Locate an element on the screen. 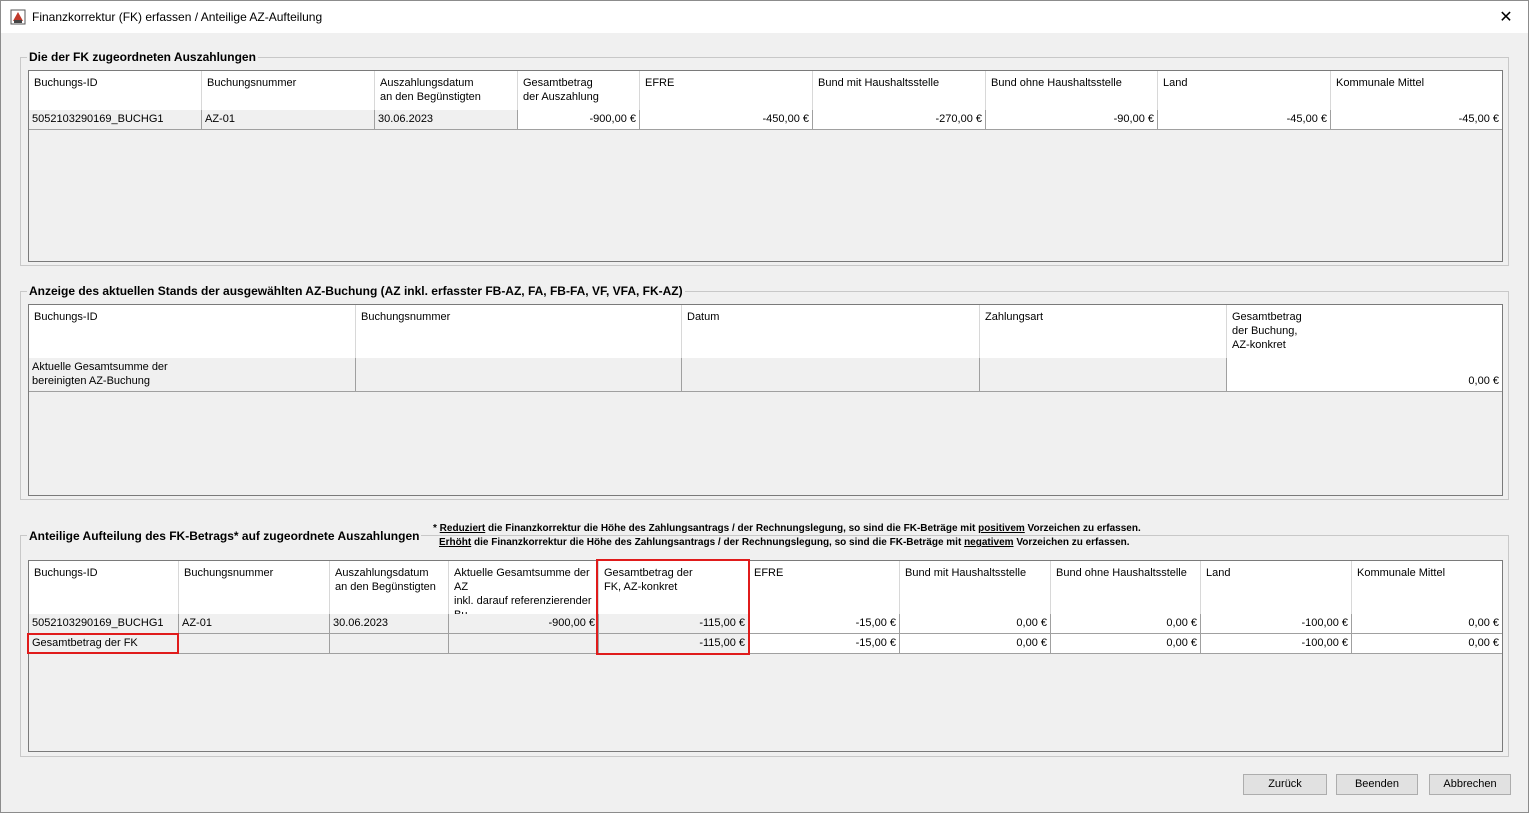 The width and height of the screenshot is (1529, 813). cancel-button: Abbrechen is located at coordinates (1470, 784).